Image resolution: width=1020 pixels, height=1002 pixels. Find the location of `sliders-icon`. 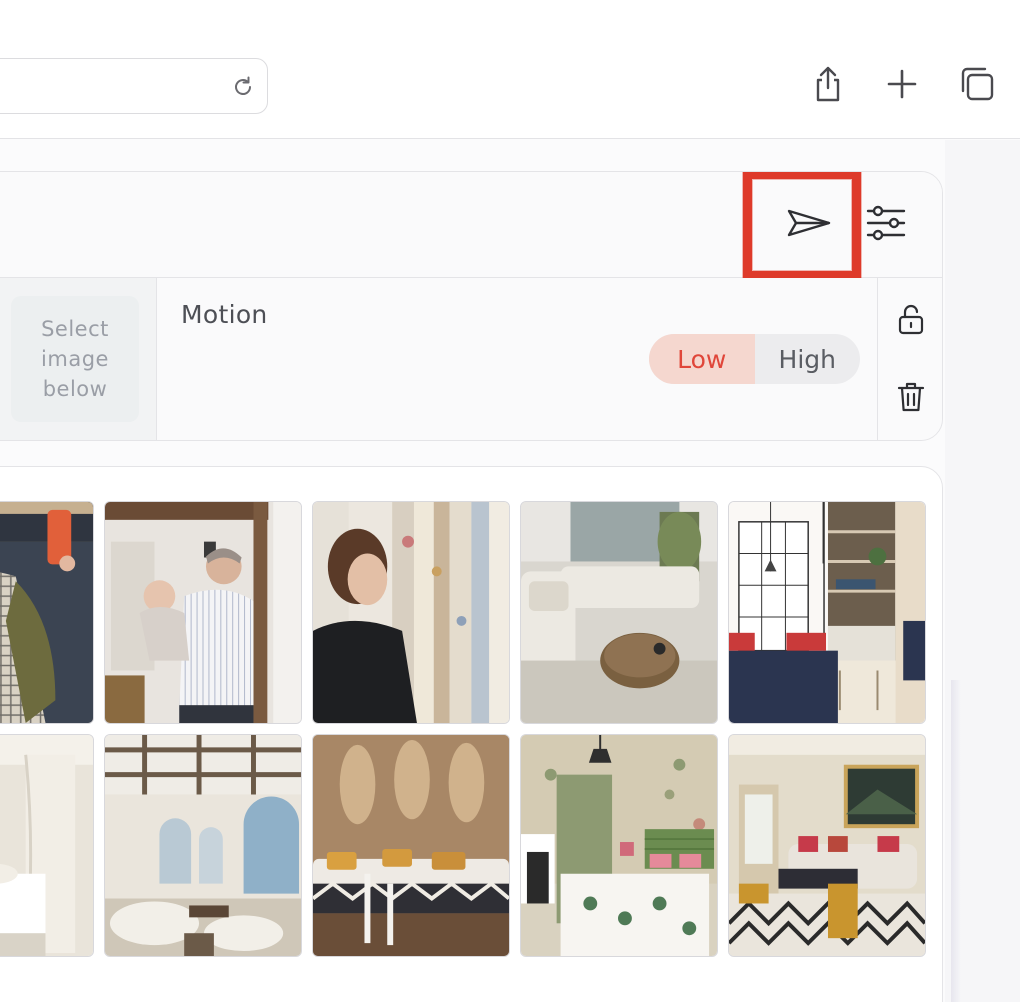

sliders-icon is located at coordinates (886, 225).